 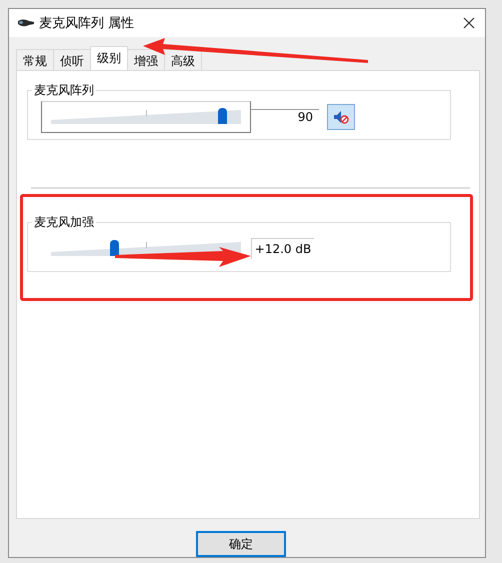 What do you see at coordinates (469, 22) in the screenshot?
I see `close-icon` at bounding box center [469, 22].